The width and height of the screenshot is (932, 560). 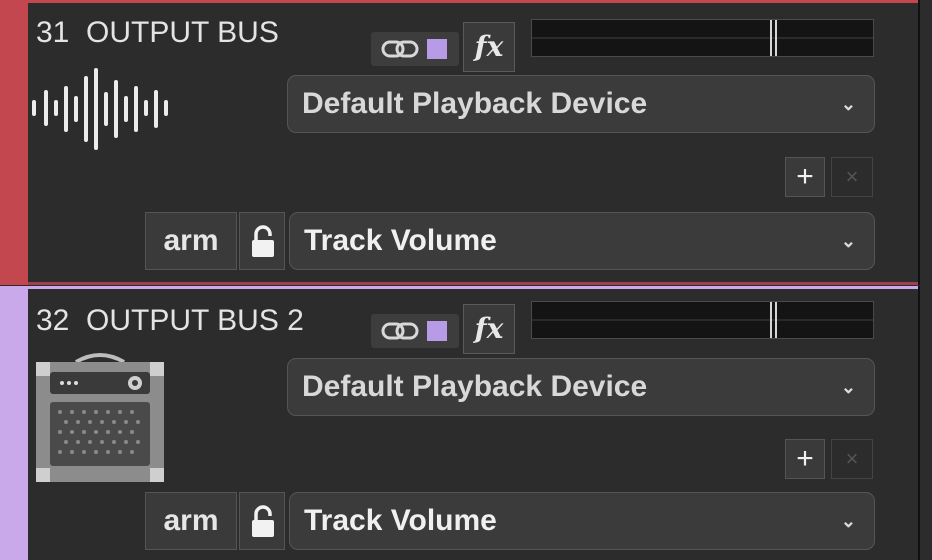 What do you see at coordinates (100, 109) in the screenshot?
I see `waveform-icon` at bounding box center [100, 109].